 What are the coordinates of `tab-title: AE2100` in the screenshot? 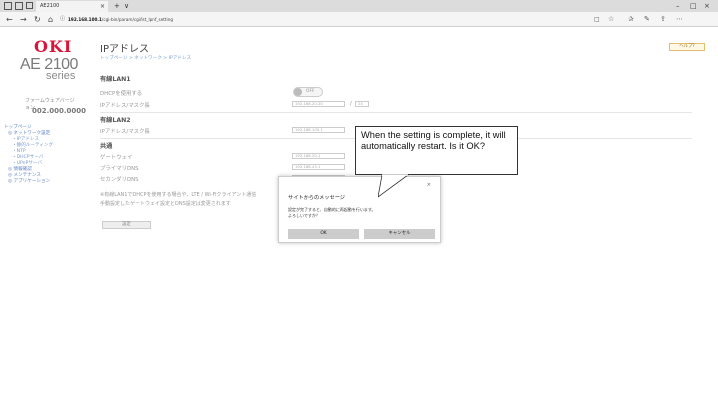 It's located at (50, 6).